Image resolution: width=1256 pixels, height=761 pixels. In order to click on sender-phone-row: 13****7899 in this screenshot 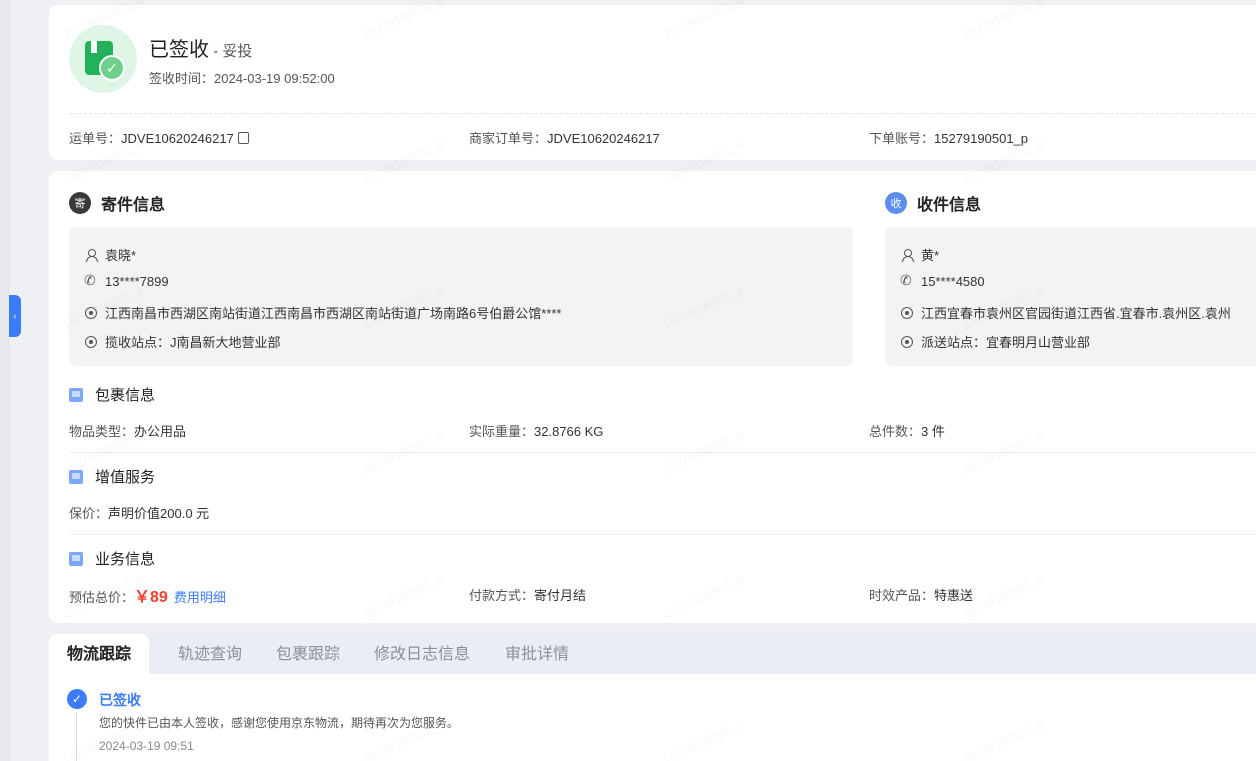, I will do `click(126, 281)`.